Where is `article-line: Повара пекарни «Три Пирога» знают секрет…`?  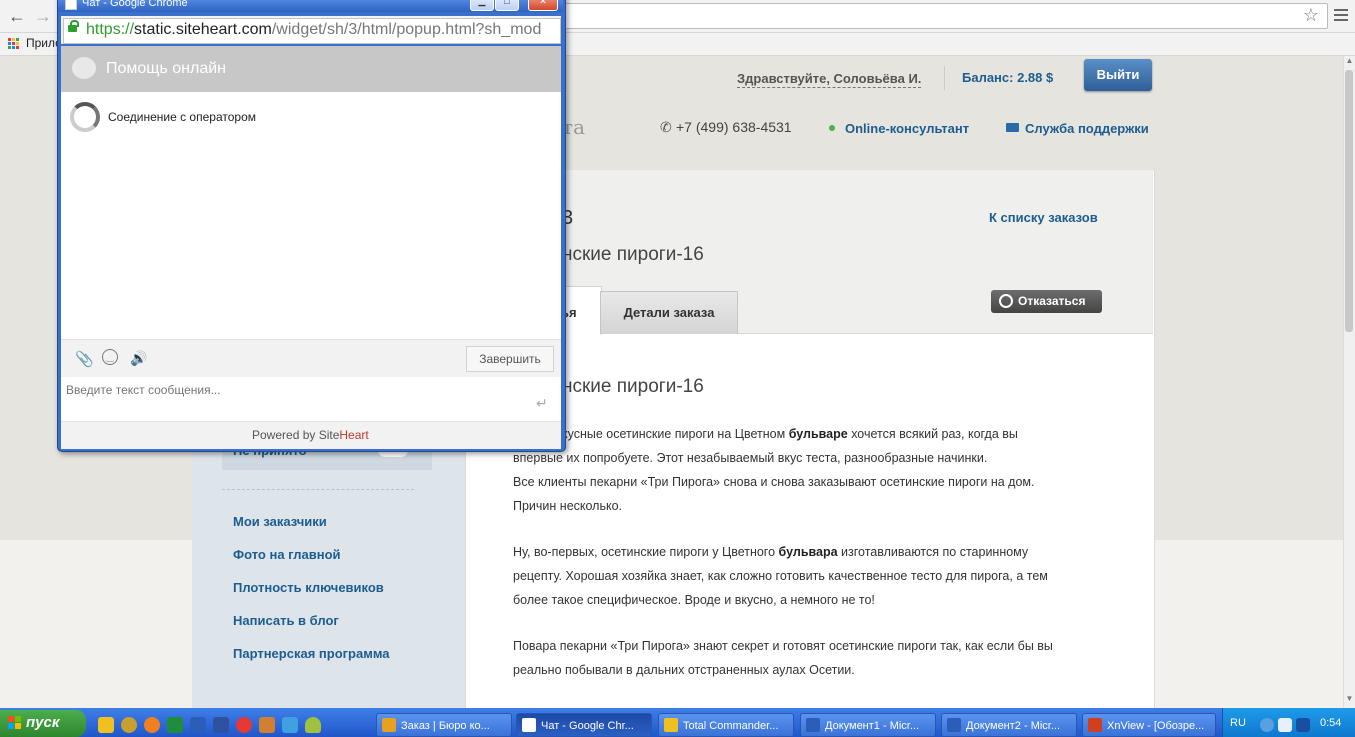 article-line: Повара пекарни «Три Пирога» знают секрет… is located at coordinates (783, 646).